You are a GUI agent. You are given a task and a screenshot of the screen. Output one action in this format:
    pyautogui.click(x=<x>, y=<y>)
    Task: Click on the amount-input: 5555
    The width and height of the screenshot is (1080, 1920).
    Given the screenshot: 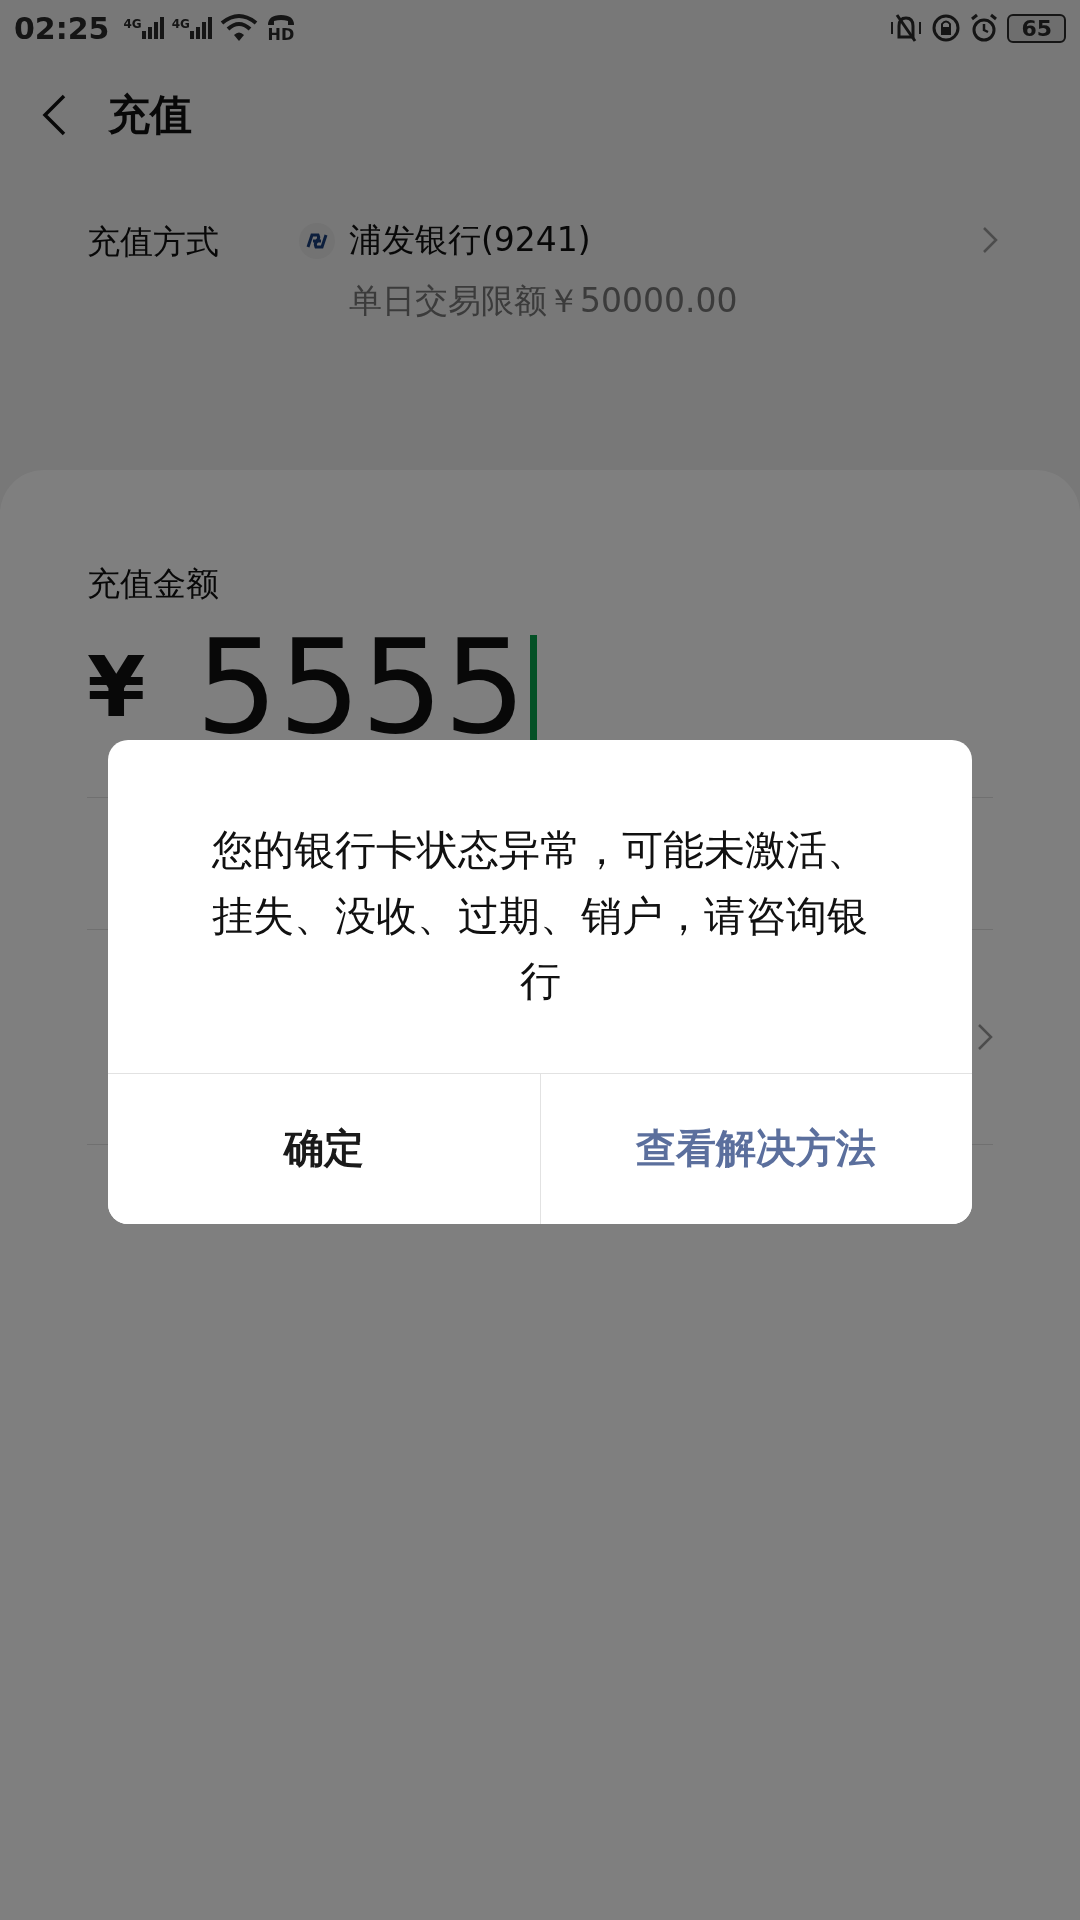 What is the action you would take?
    pyautogui.click(x=366, y=687)
    